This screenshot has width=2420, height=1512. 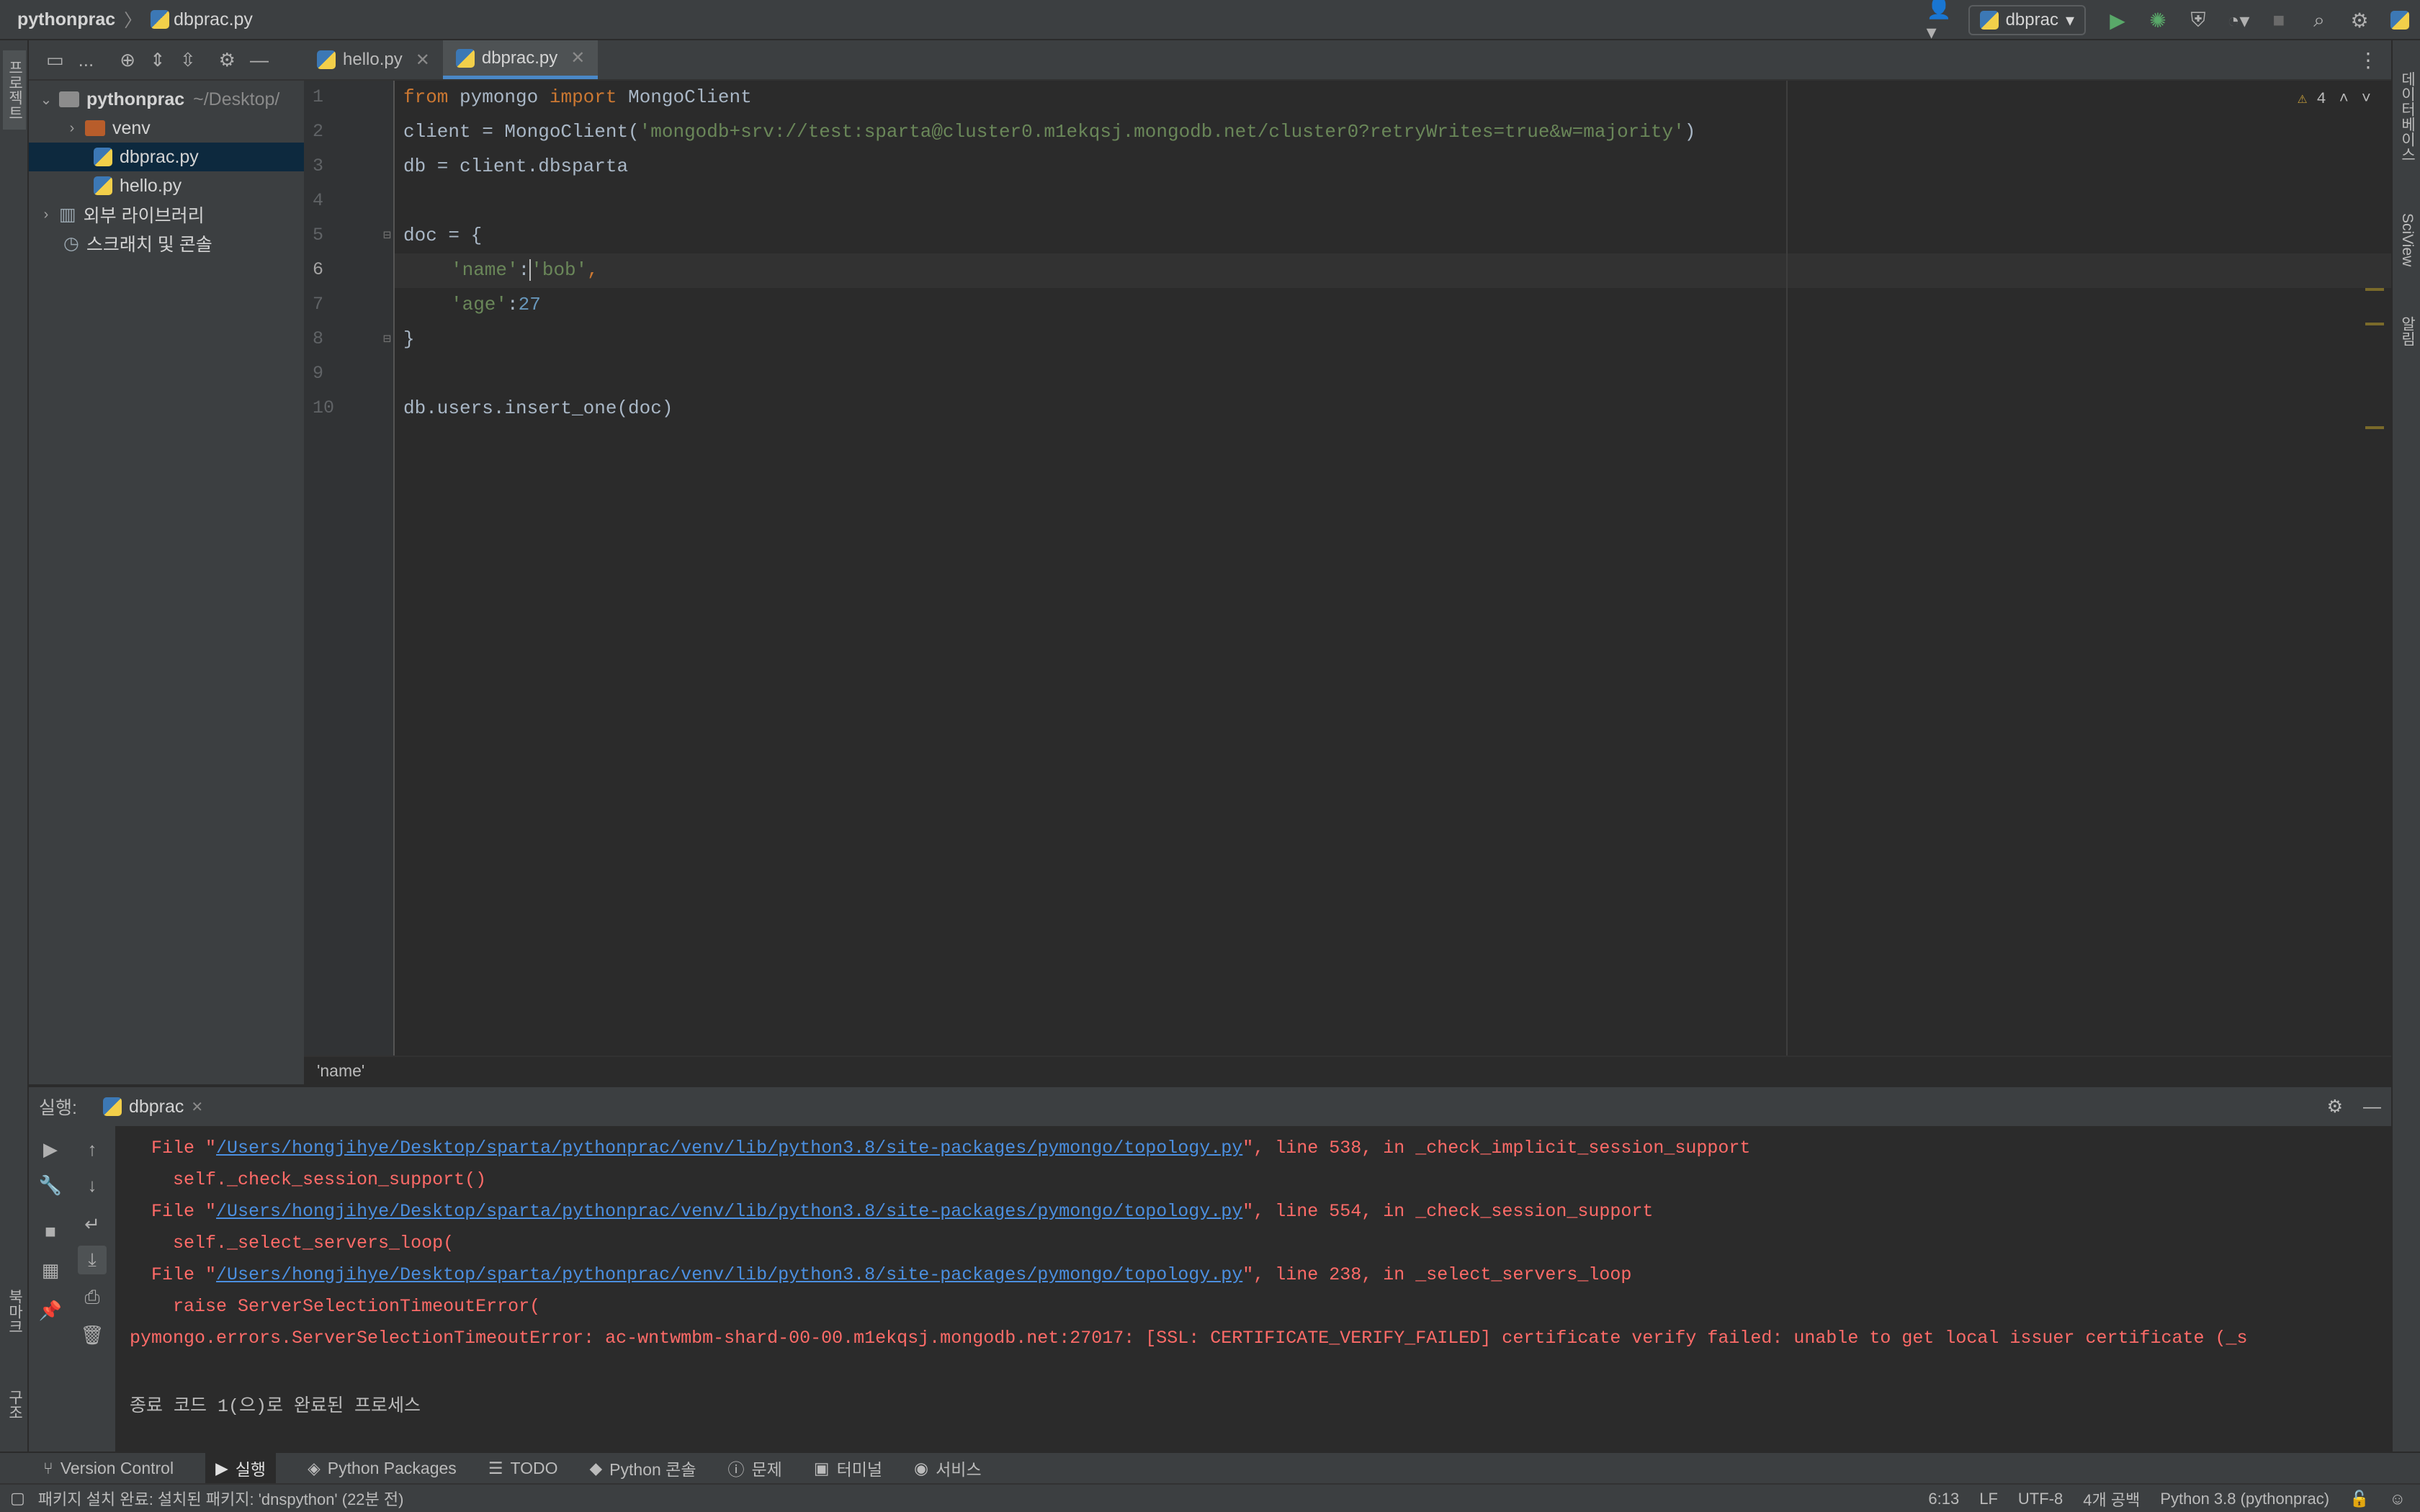 What do you see at coordinates (92, 1334) in the screenshot?
I see `trash-icon: 🗑` at bounding box center [92, 1334].